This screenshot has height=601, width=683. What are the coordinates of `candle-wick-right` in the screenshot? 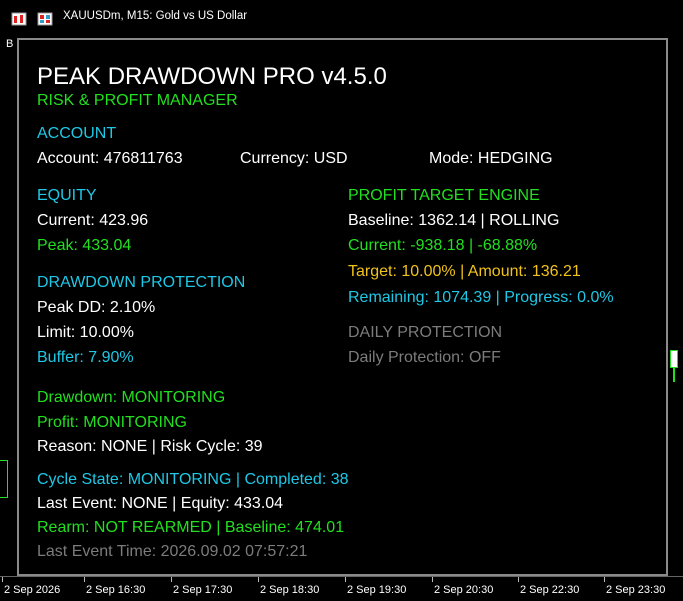 It's located at (674, 375).